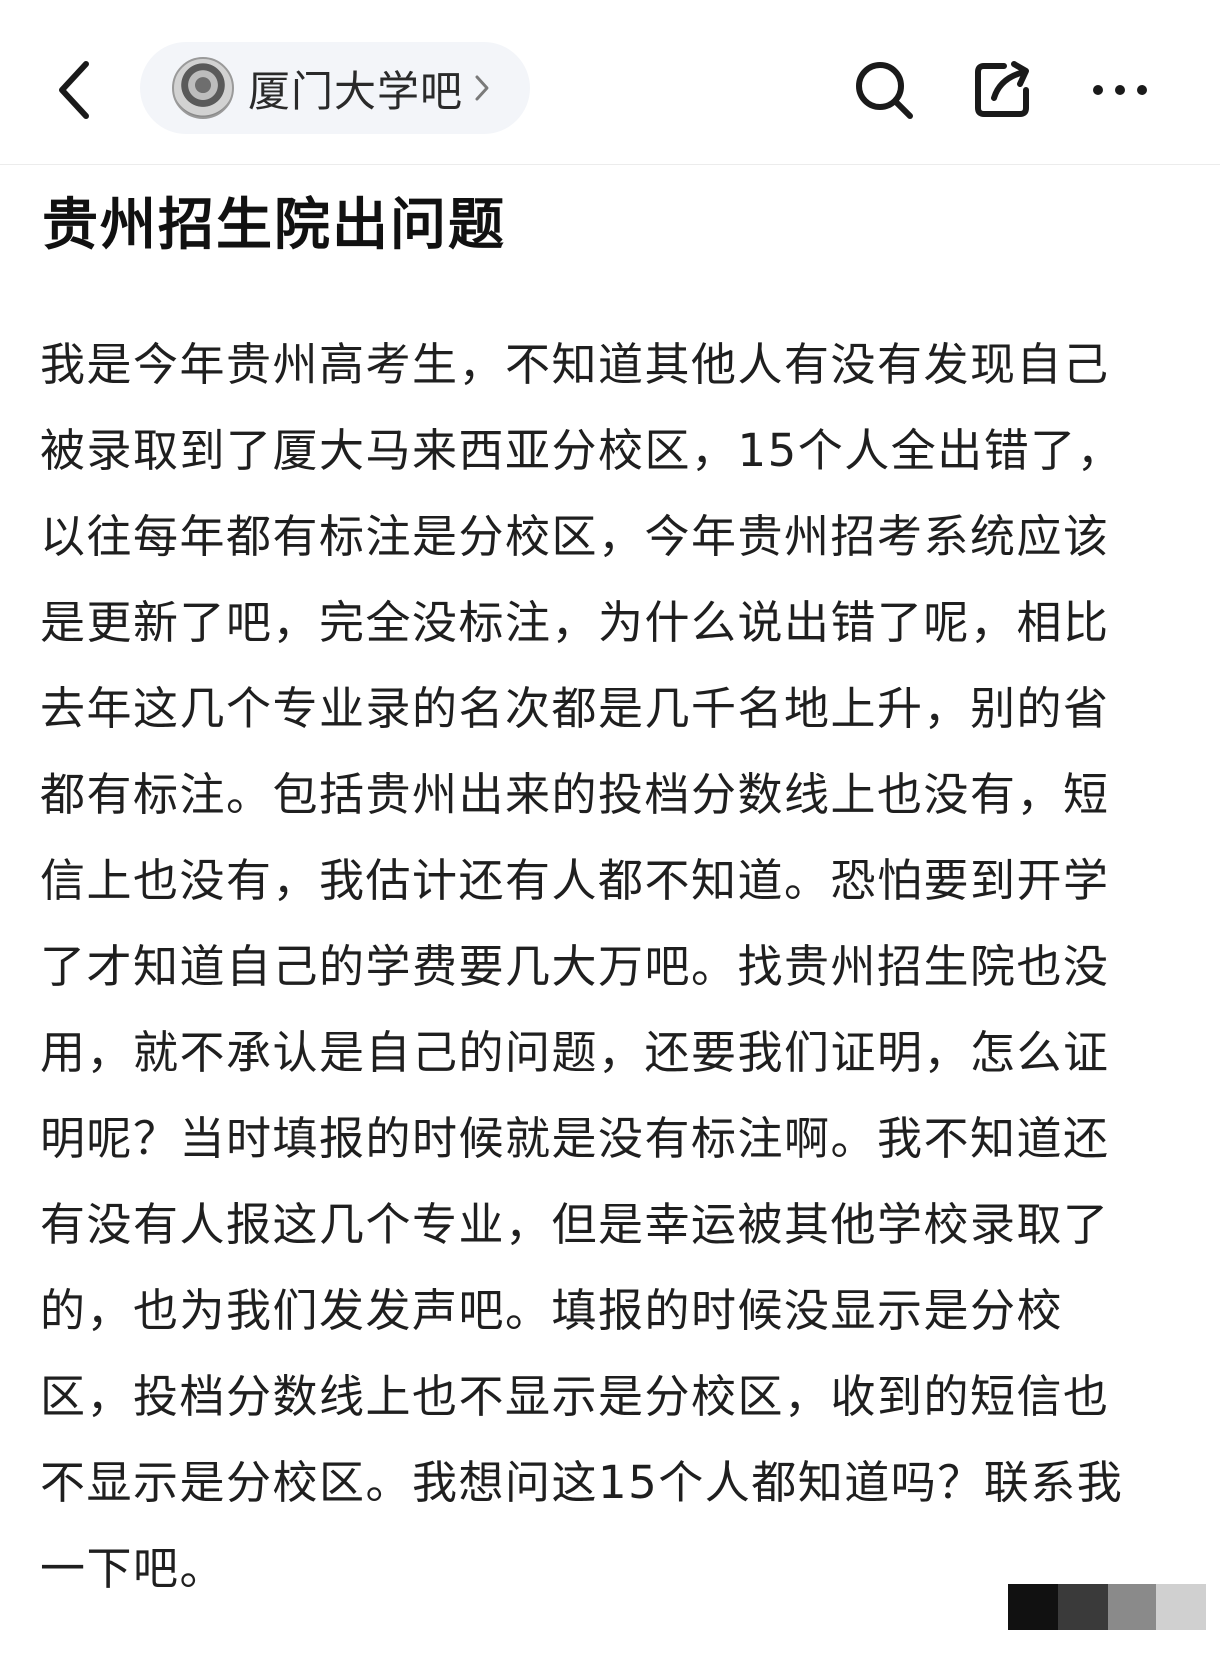  I want to click on post-body-line: 是更新了吧，完全没标注，为什么说出错了呢，相比, so click(575, 622).